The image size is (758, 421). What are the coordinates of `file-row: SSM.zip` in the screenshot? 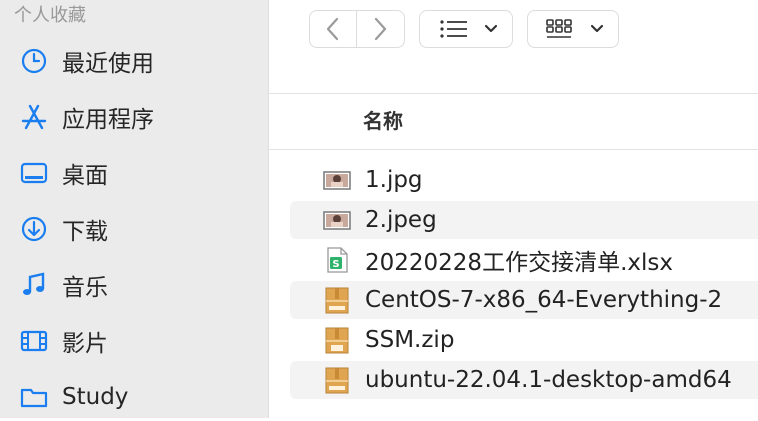 It's located at (524, 340).